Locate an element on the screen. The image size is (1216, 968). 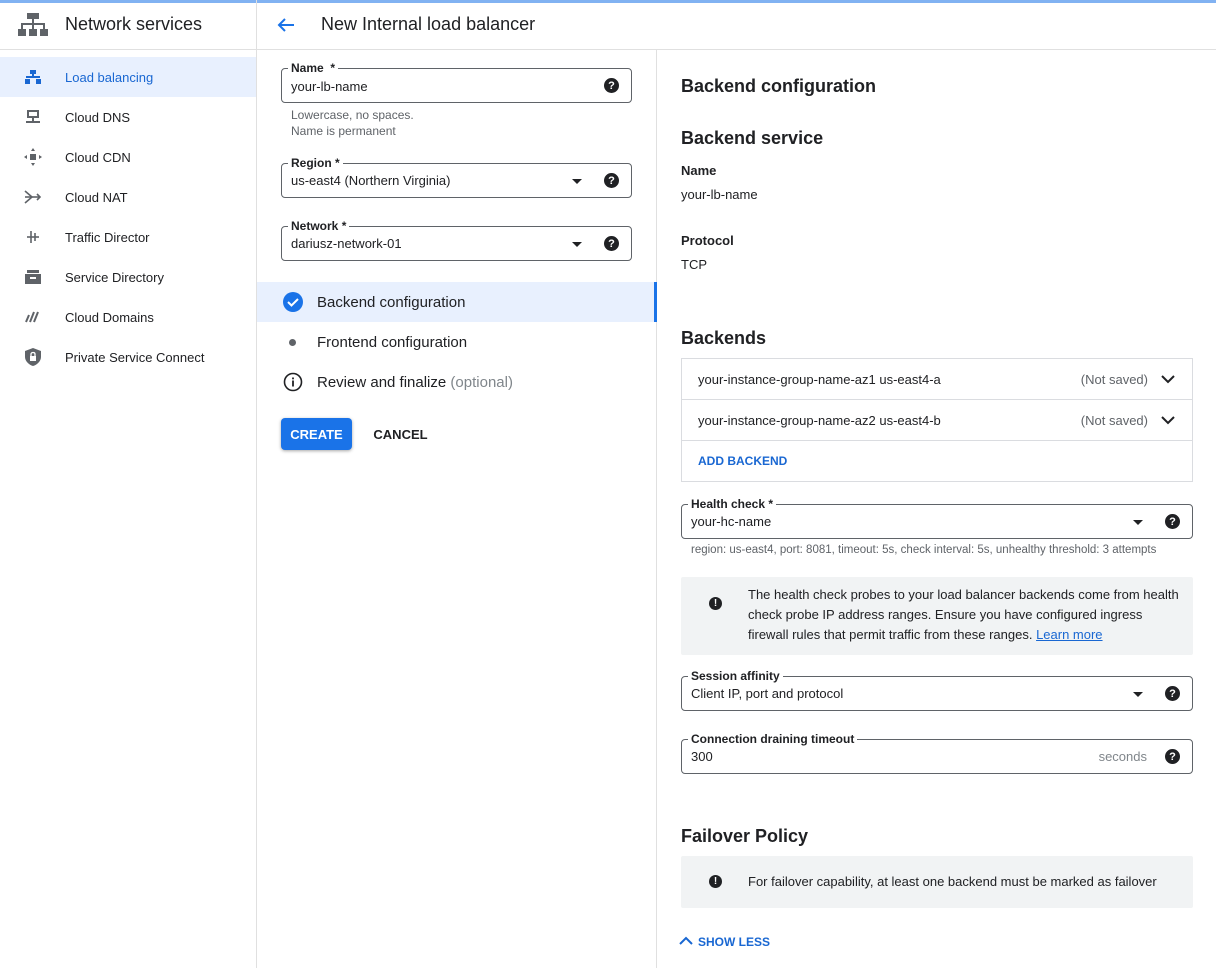
sidebar-item-label: Private Service Connect is located at coordinates (135, 357).